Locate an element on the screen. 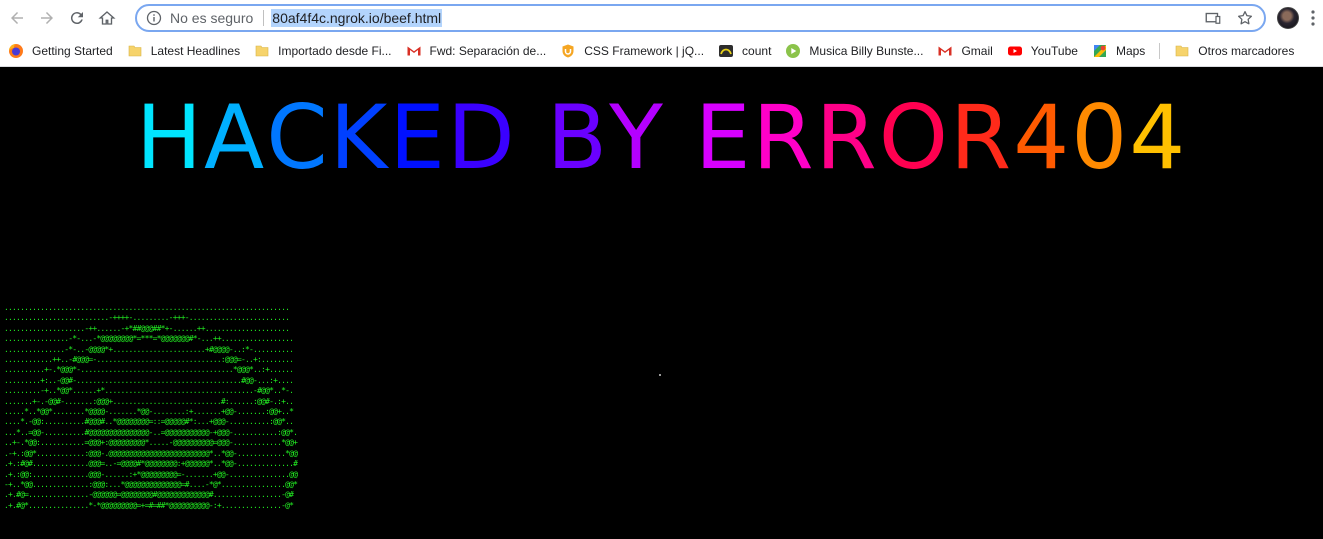 This screenshot has height=539, width=1323. play-icon is located at coordinates (793, 51).